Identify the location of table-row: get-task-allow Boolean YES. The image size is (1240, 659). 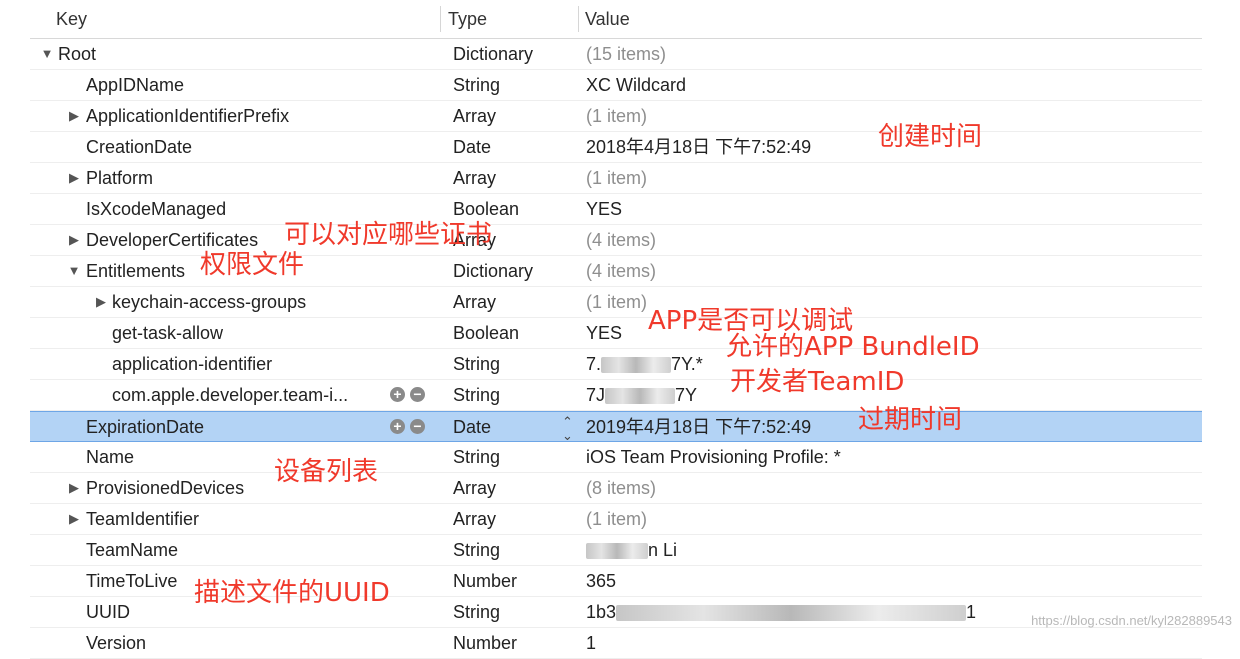
(616, 333).